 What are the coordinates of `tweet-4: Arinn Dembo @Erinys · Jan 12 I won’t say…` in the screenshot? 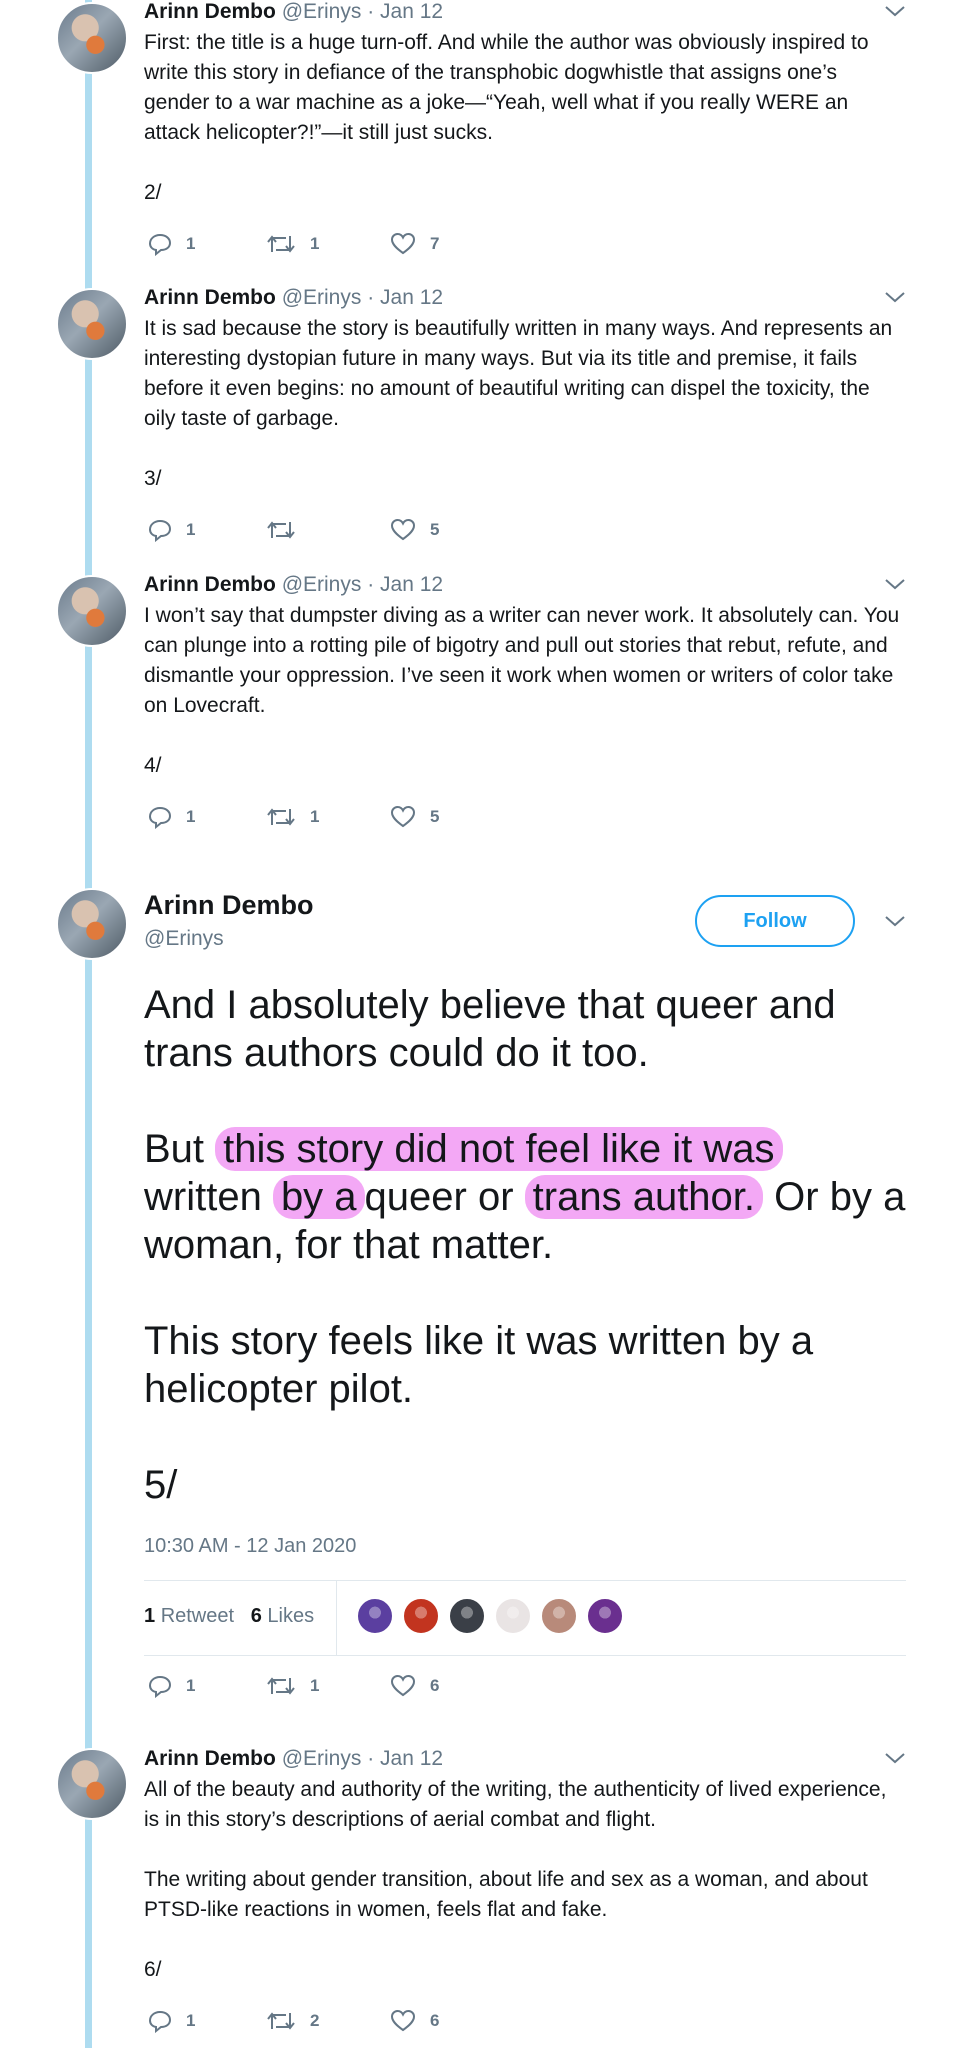 It's located at (525, 704).